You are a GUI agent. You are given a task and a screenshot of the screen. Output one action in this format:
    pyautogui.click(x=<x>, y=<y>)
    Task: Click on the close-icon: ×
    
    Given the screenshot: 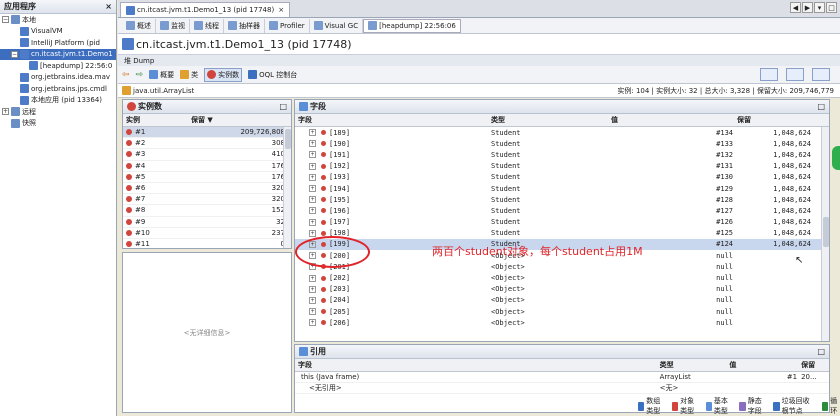 What is the action you would take?
    pyautogui.click(x=108, y=6)
    